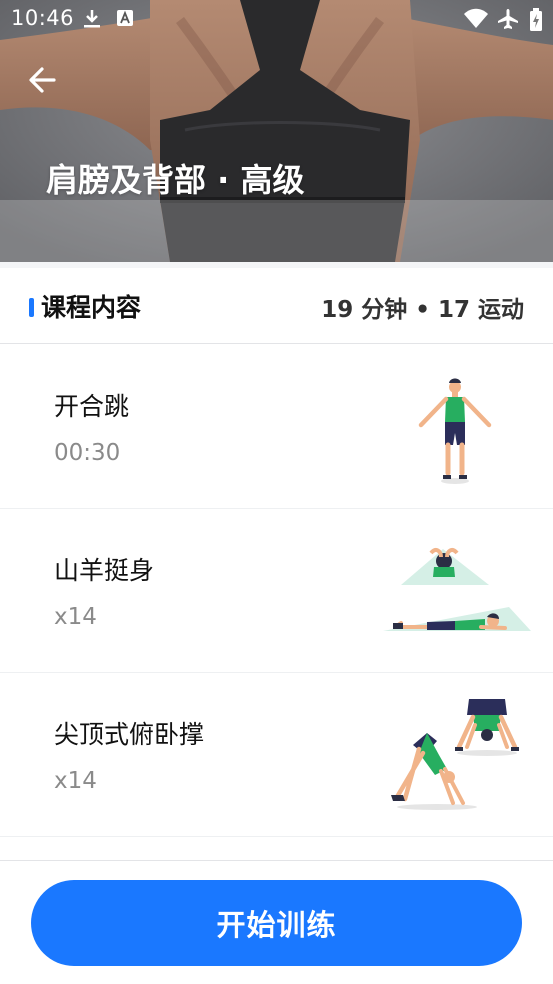  I want to click on download-icon, so click(92, 19).